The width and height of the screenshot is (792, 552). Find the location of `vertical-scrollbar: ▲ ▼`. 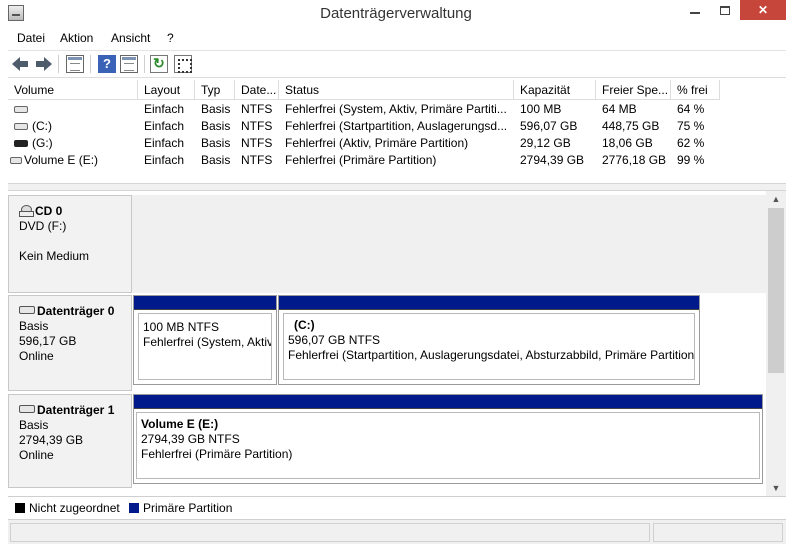

vertical-scrollbar: ▲ ▼ is located at coordinates (776, 343).